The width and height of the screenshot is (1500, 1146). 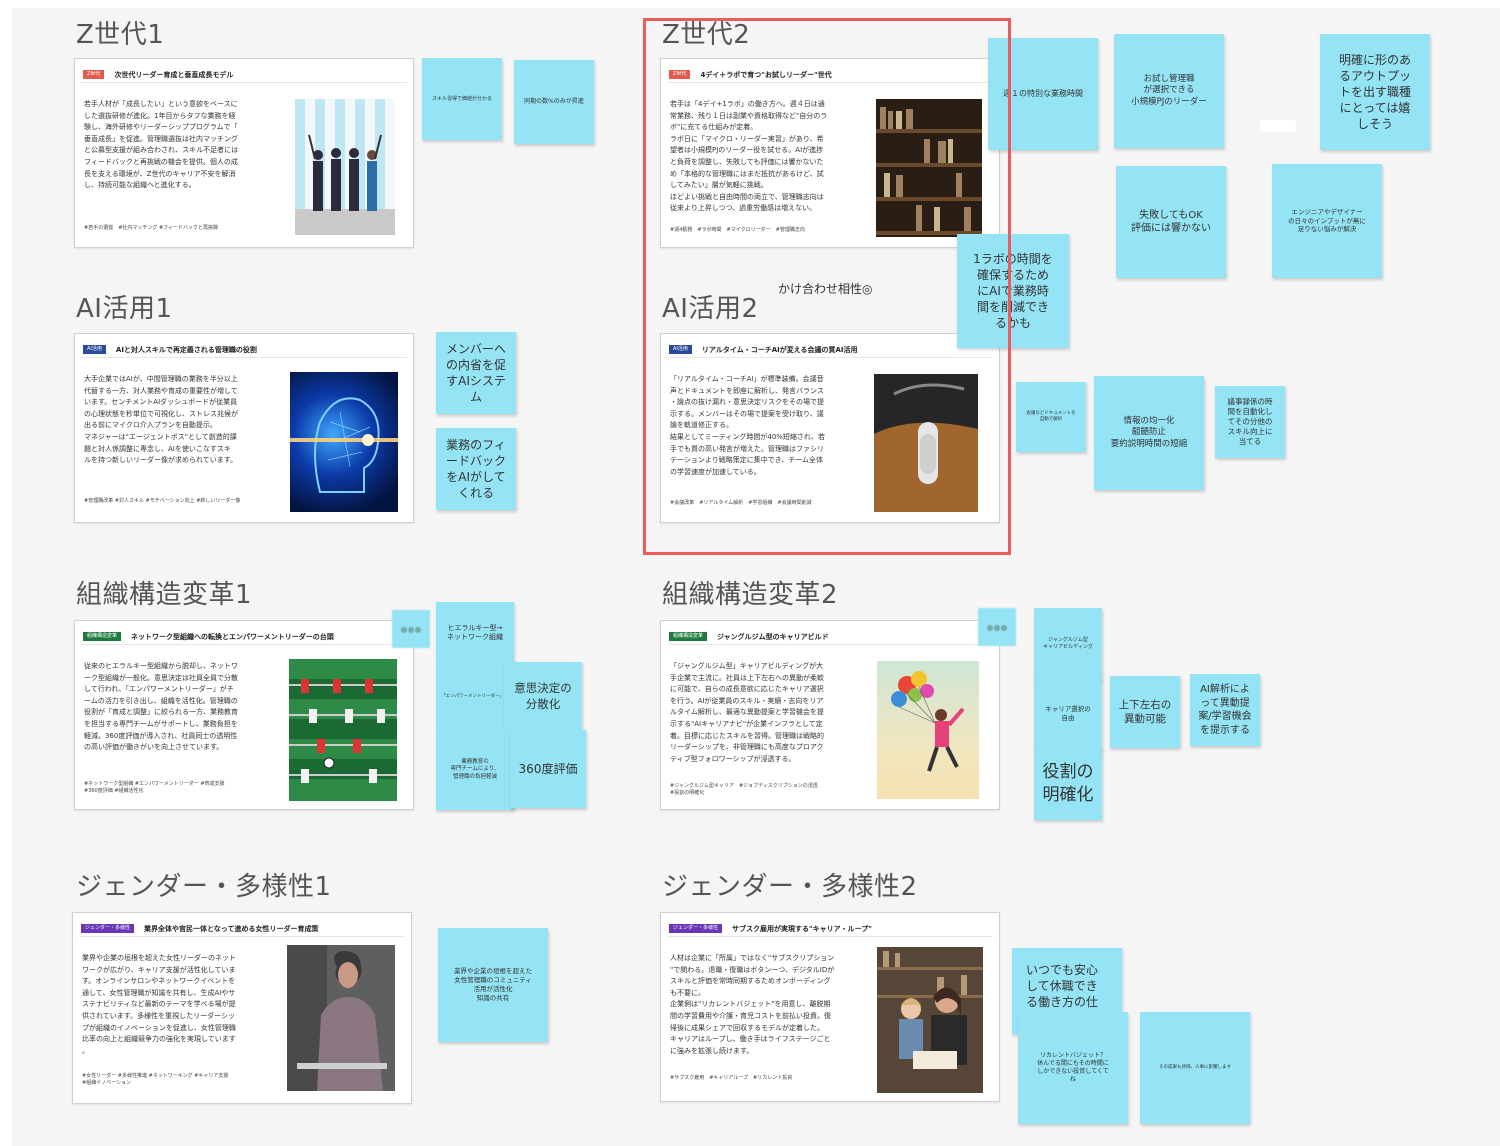 I want to click on sticky-note: お試し管理職 が選択できる 小規模PJのリーダー, so click(x=1169, y=91).